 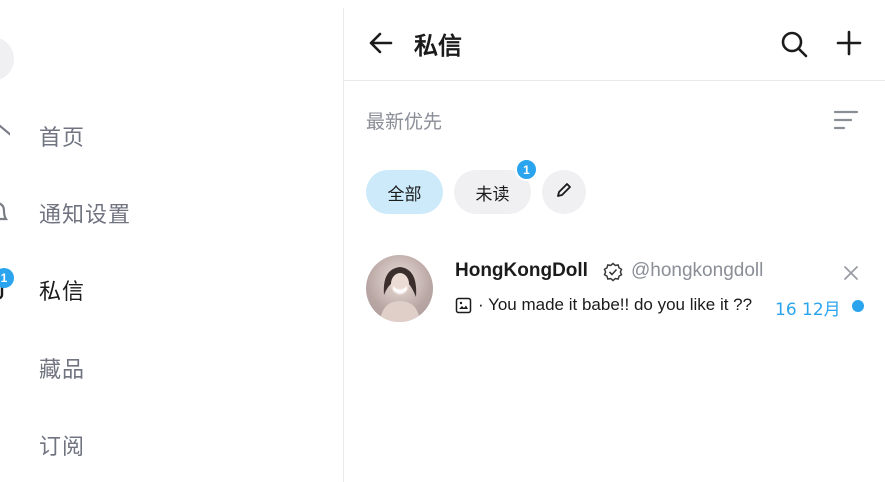 What do you see at coordinates (846, 120) in the screenshot?
I see `sort-icon` at bounding box center [846, 120].